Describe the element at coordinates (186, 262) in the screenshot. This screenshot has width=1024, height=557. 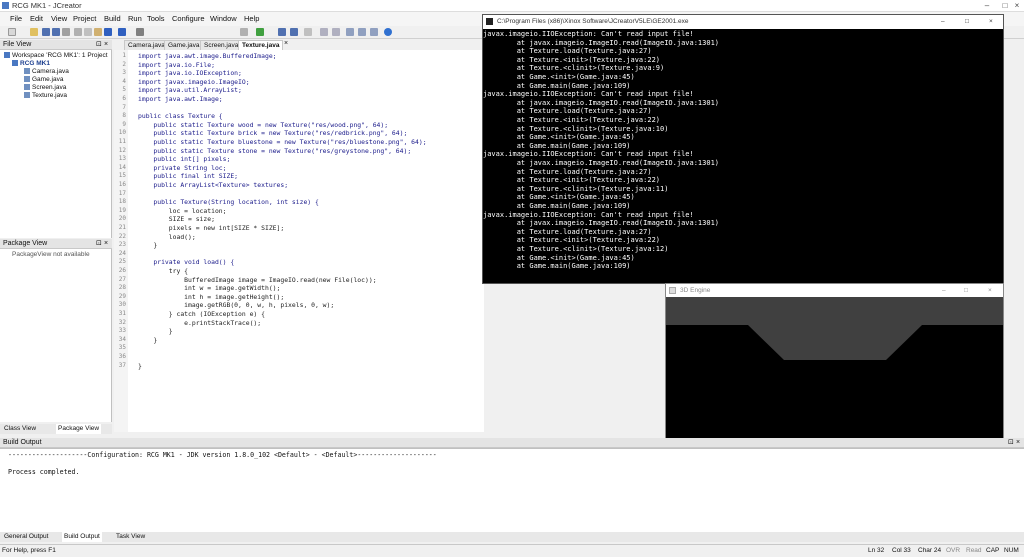
I see `code-line: private void load() {` at that location.